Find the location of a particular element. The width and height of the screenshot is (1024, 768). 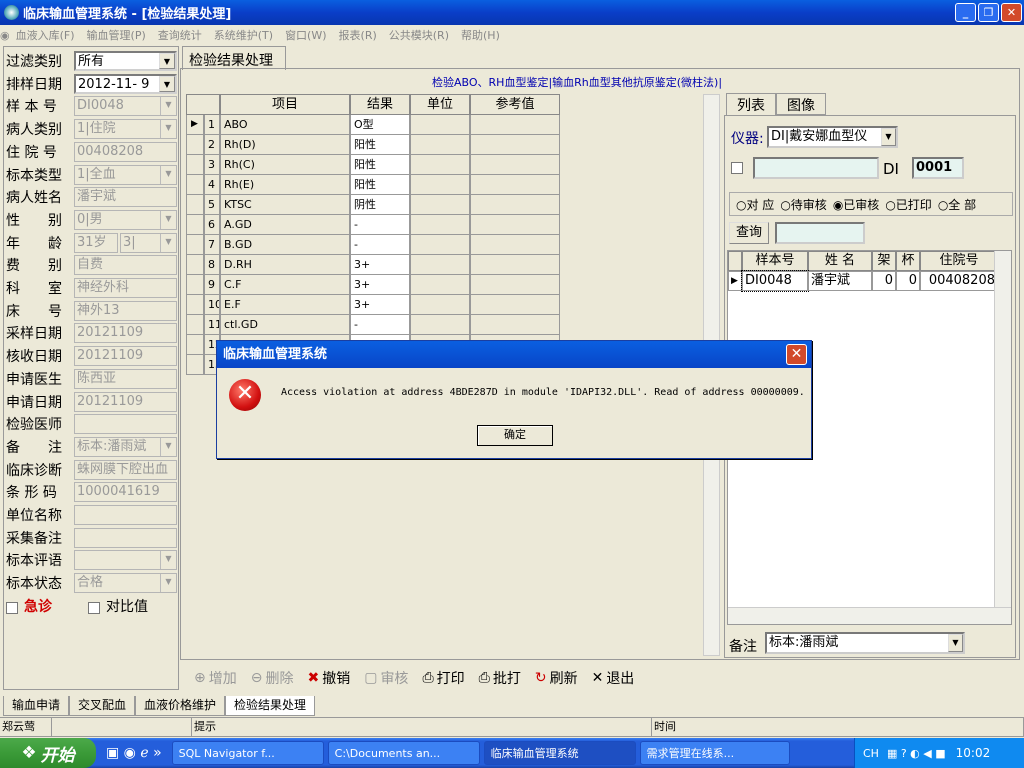

menu-item: 查询统计 is located at coordinates (180, 35).